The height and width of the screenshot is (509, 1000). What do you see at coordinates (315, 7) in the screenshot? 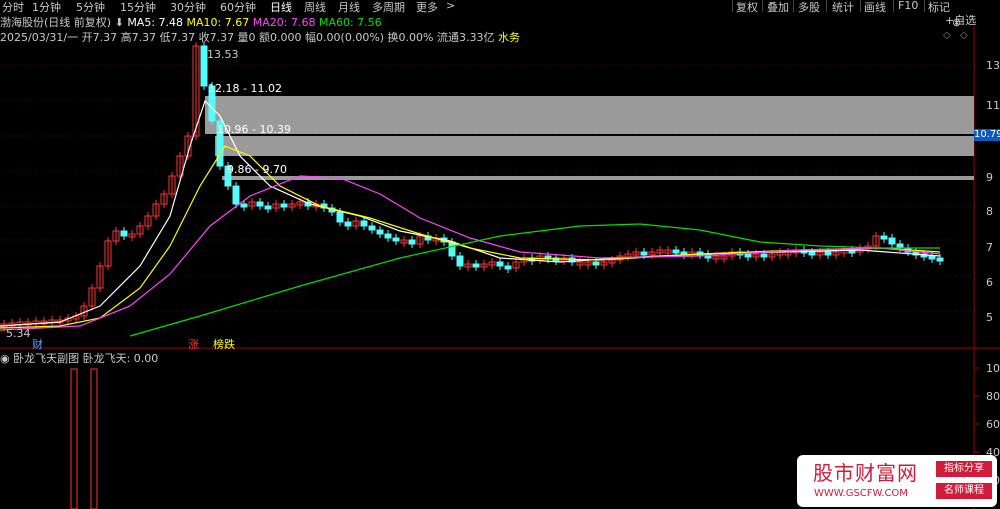
I see `period-tab-weekly: 周线` at bounding box center [315, 7].